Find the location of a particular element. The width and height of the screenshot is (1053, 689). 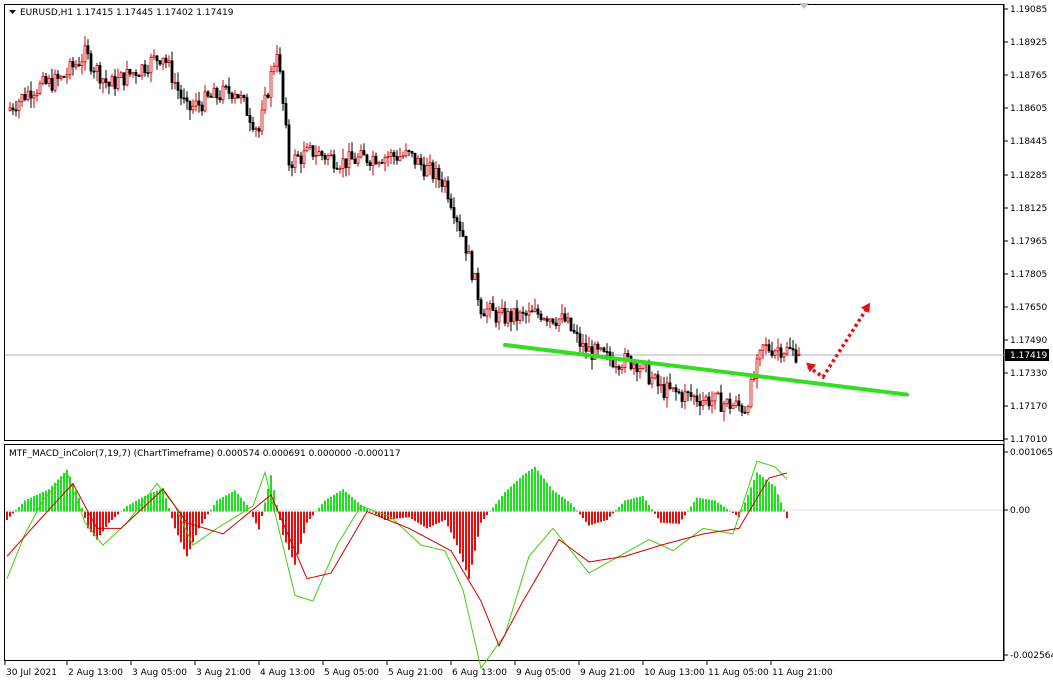

price-tick: 1.17965 is located at coordinates (1025, 242).